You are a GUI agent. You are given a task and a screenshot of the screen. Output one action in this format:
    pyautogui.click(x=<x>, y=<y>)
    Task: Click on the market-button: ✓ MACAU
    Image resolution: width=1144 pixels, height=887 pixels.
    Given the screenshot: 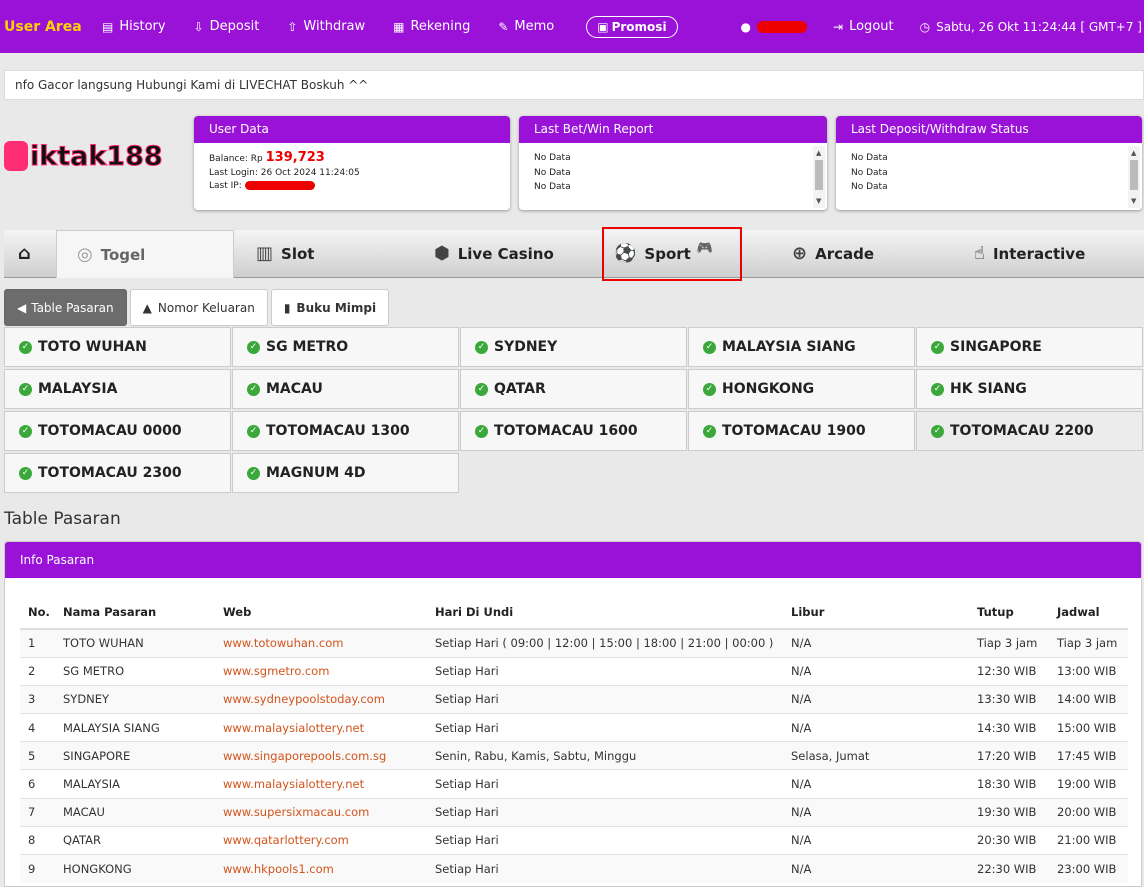 What is the action you would take?
    pyautogui.click(x=345, y=389)
    